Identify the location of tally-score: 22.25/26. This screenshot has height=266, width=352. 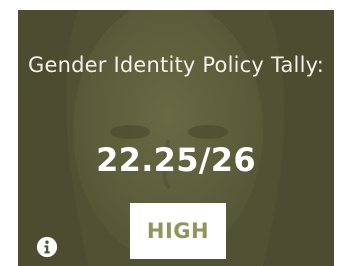
(176, 160).